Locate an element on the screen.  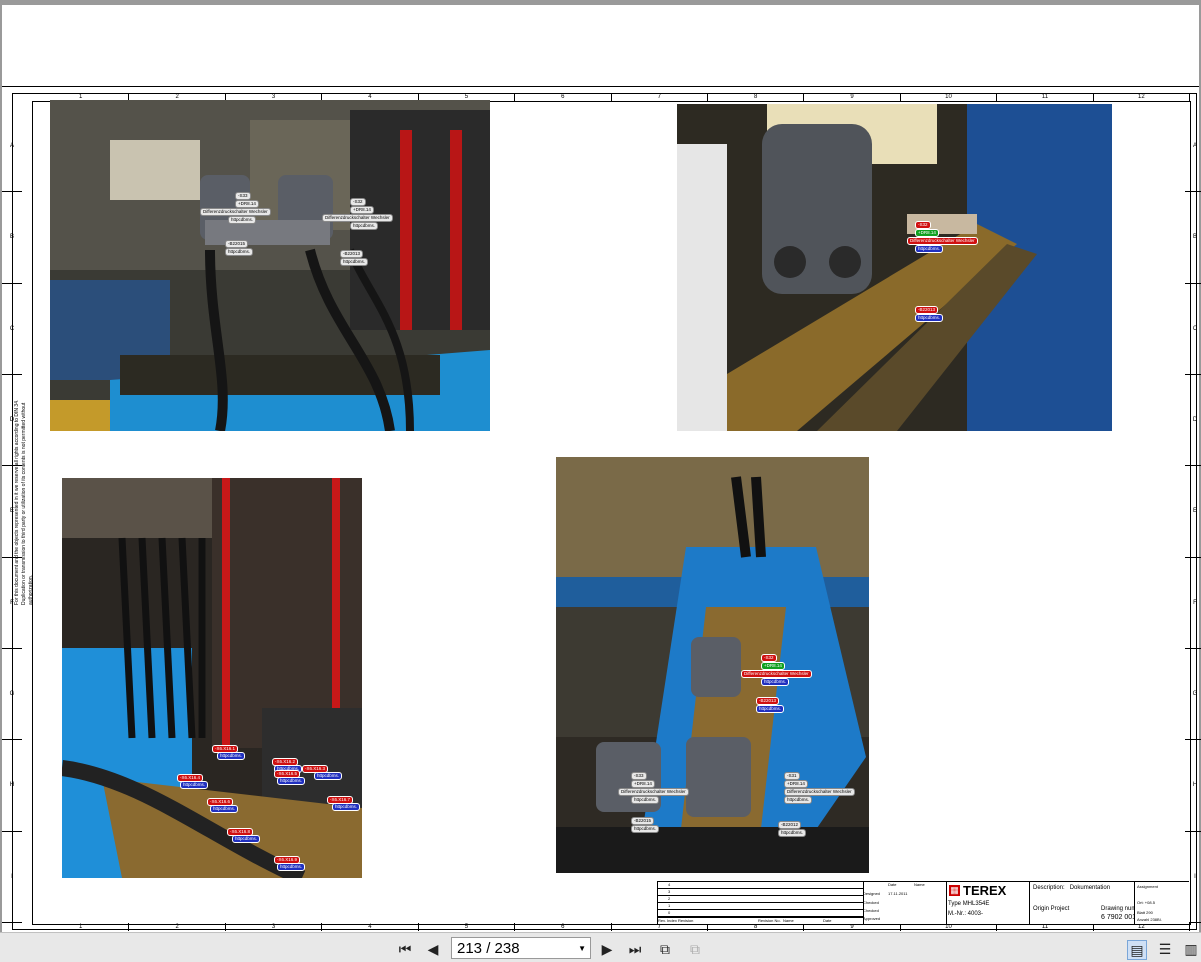
revision-row: 2 is located at coordinates (760, 899).